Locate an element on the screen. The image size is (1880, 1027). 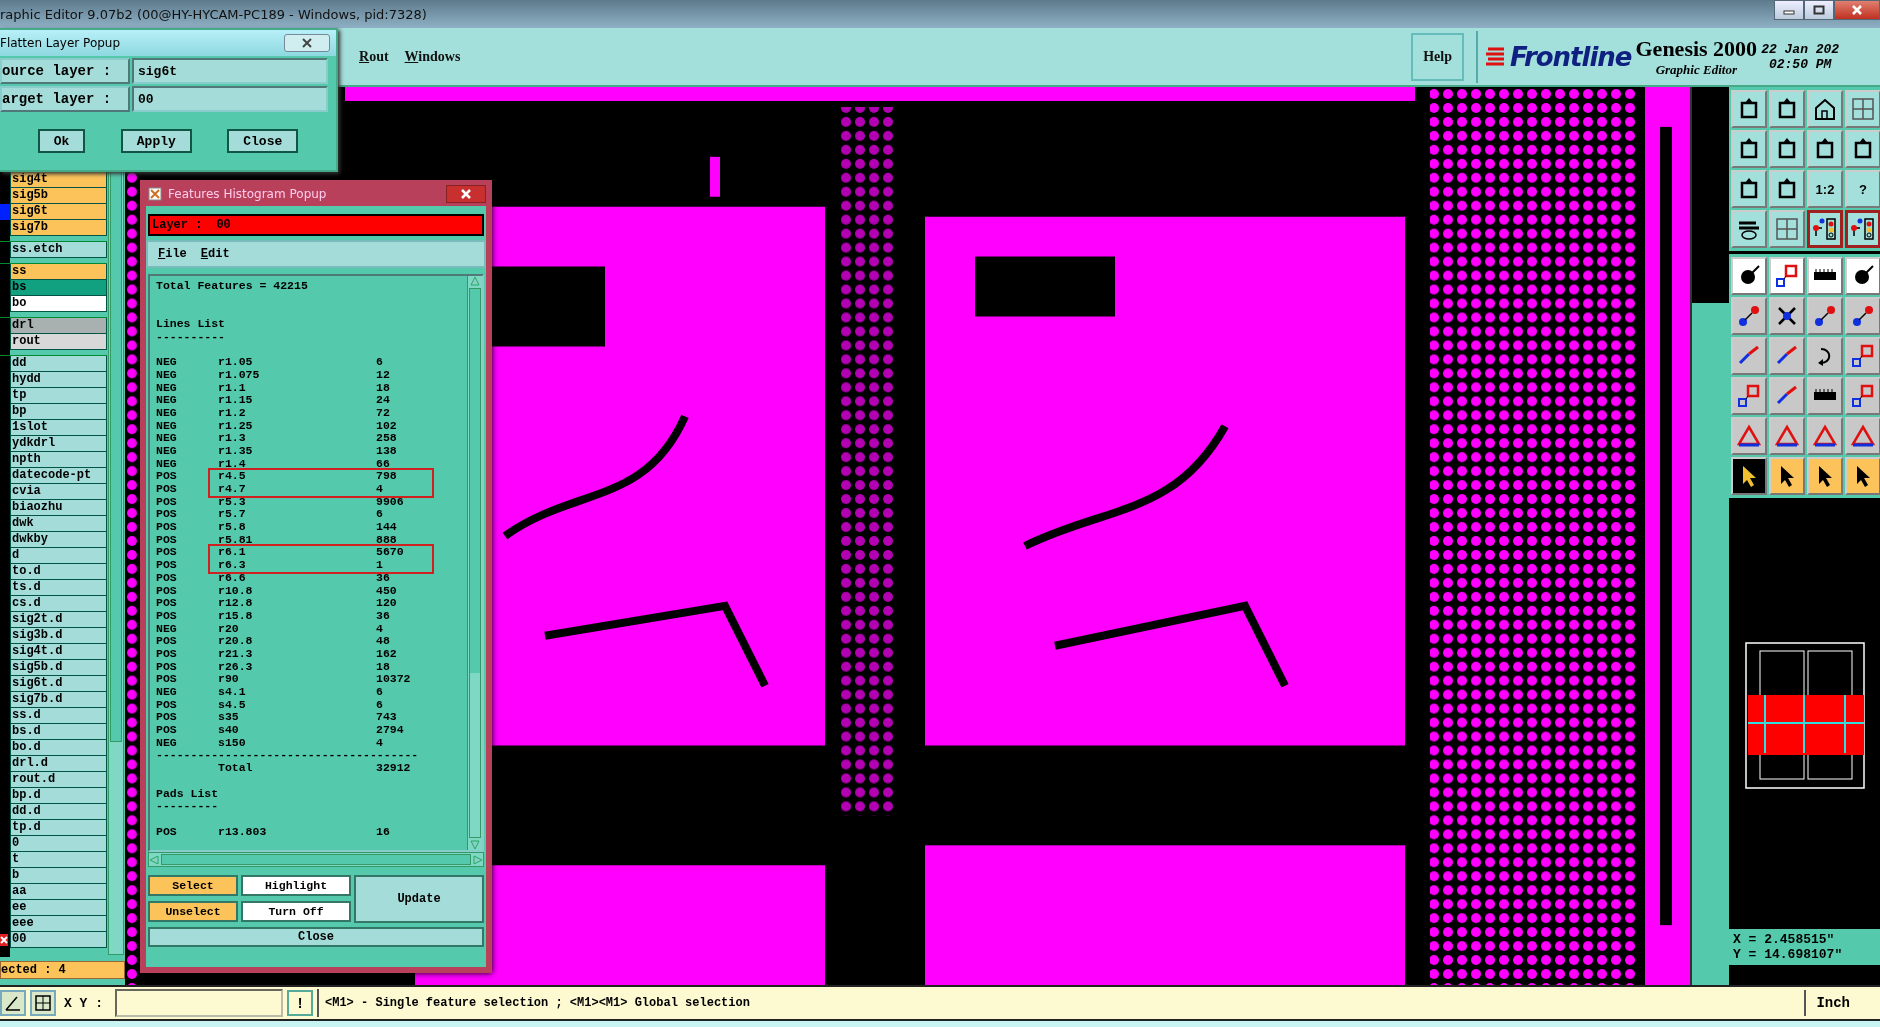
grid-icon is located at coordinates (1863, 109).